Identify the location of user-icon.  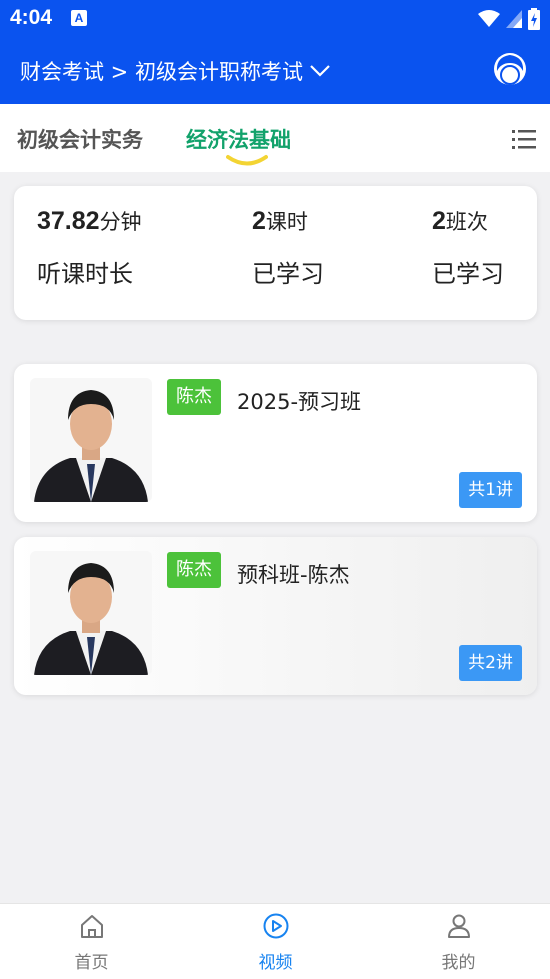
(459, 926).